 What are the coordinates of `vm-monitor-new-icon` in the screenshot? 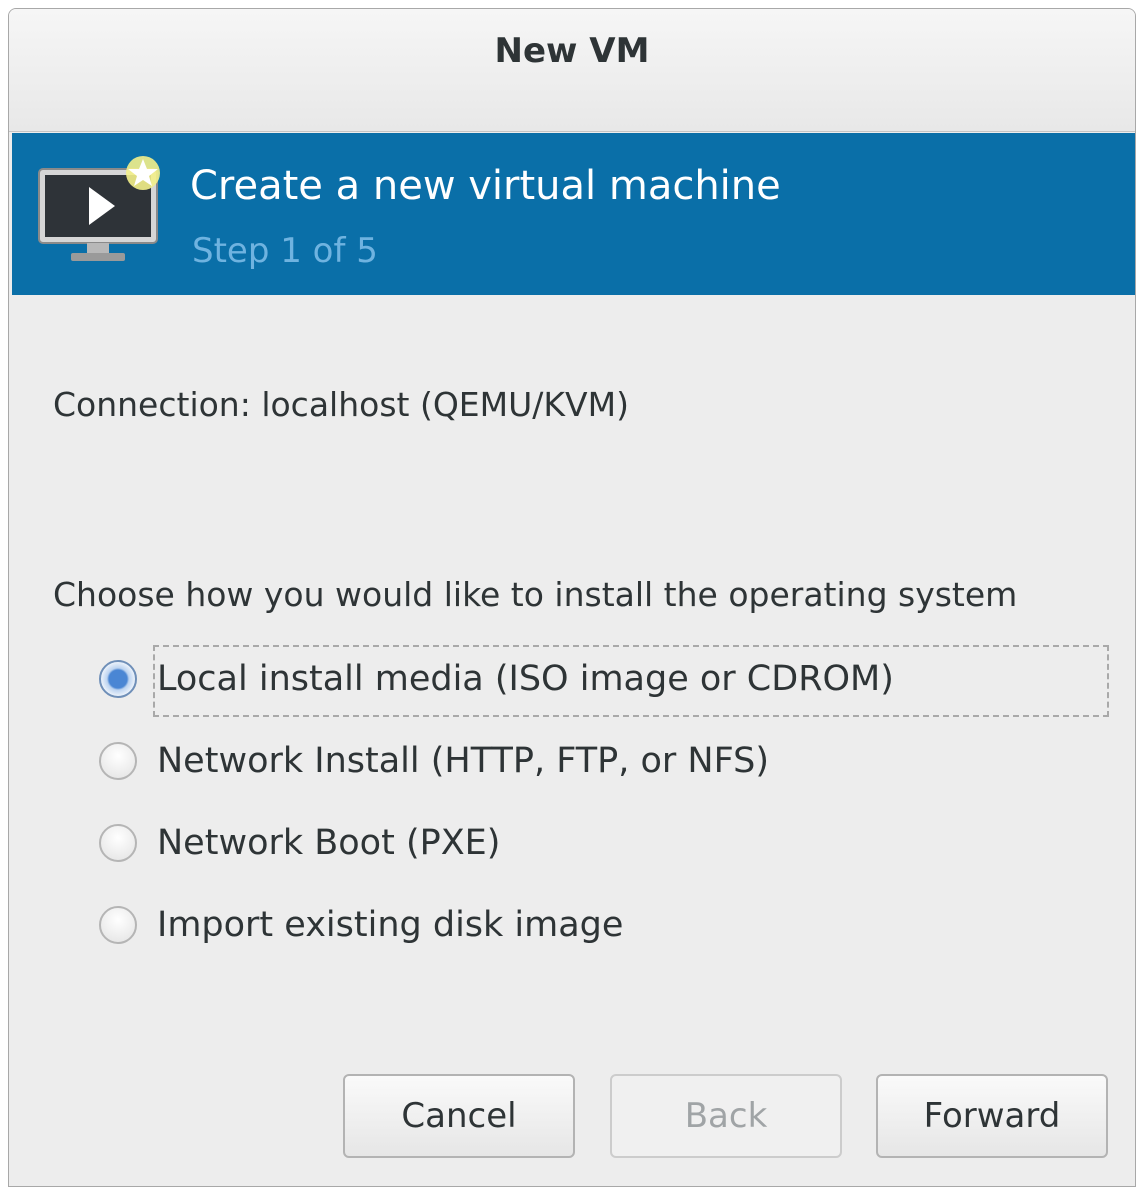 It's located at (99, 208).